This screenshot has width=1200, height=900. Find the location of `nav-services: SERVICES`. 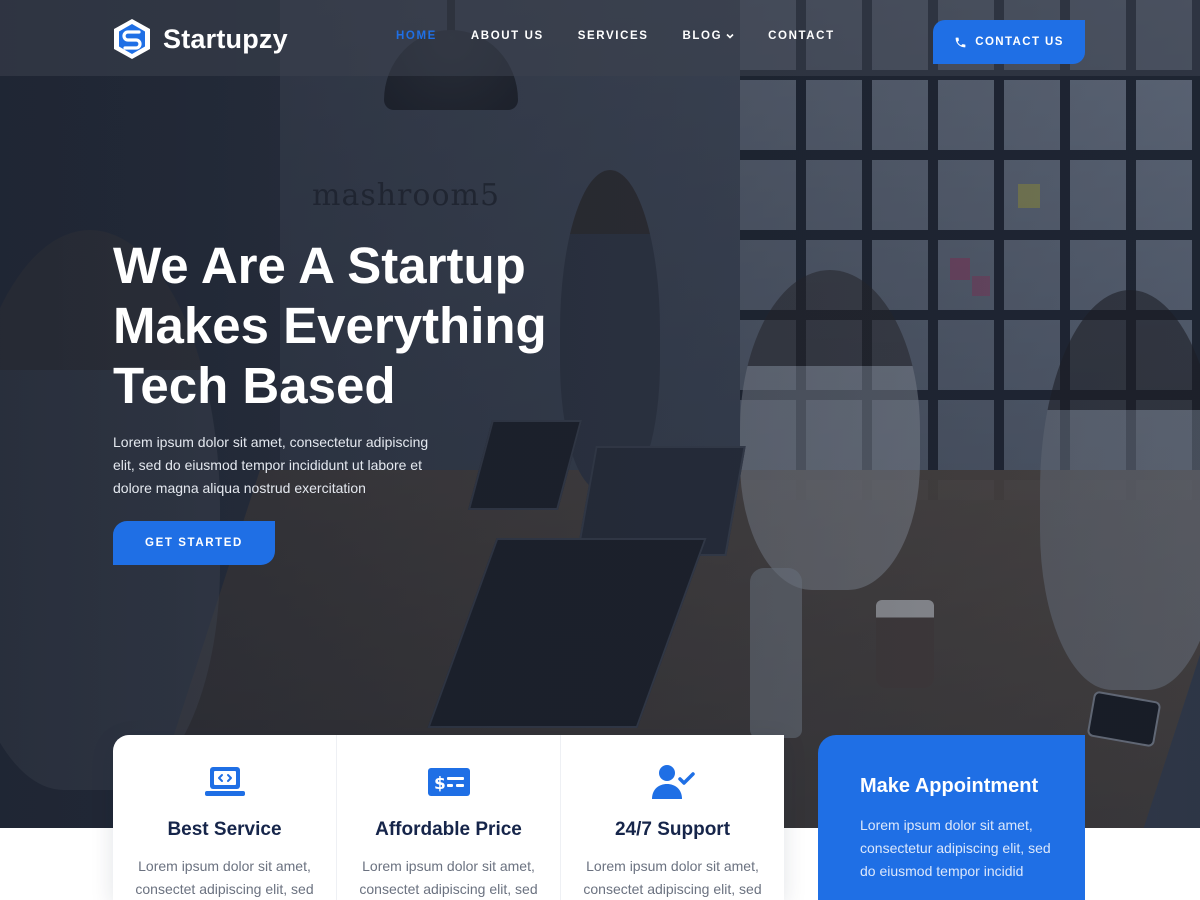

nav-services: SERVICES is located at coordinates (613, 36).